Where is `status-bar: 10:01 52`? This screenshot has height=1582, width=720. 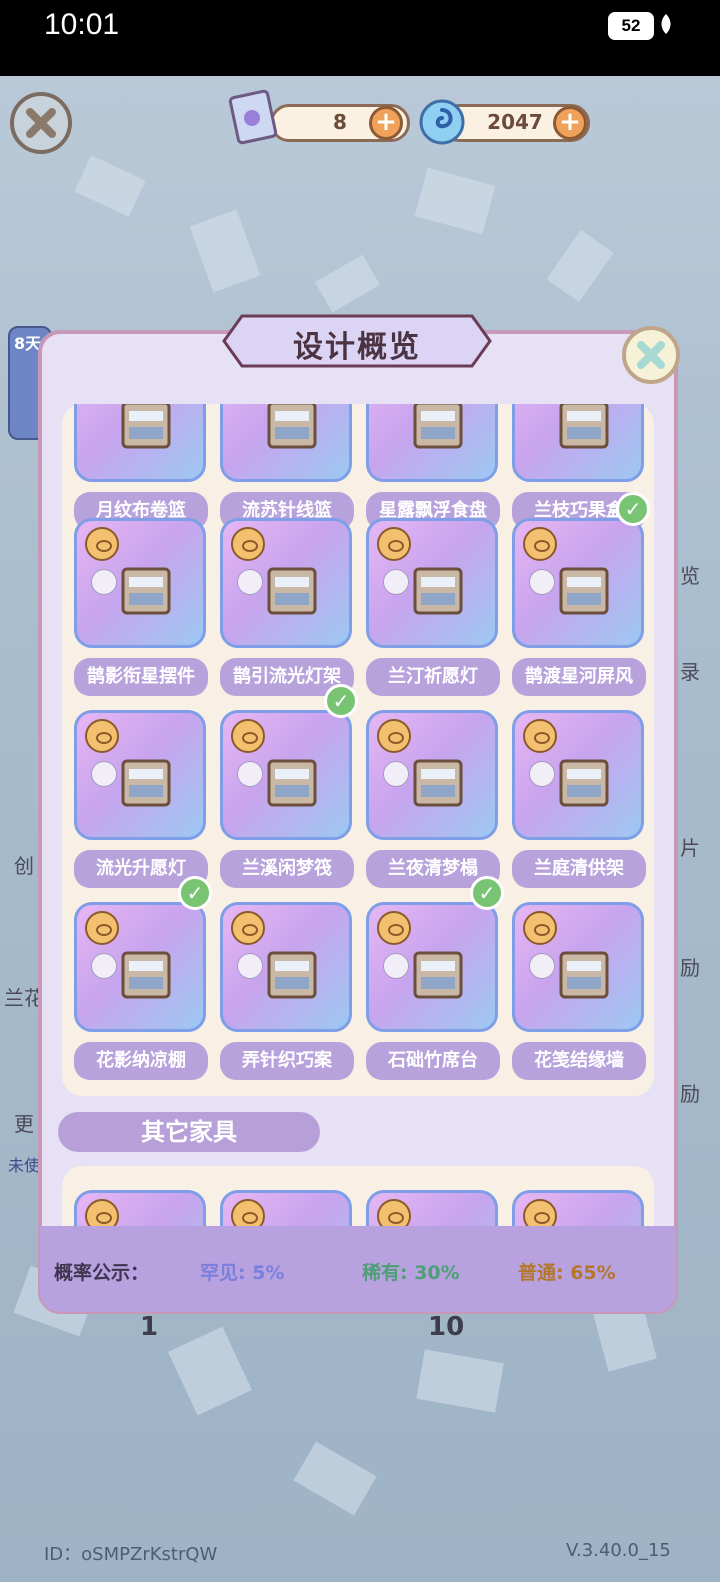
status-bar: 10:01 52 is located at coordinates (360, 38).